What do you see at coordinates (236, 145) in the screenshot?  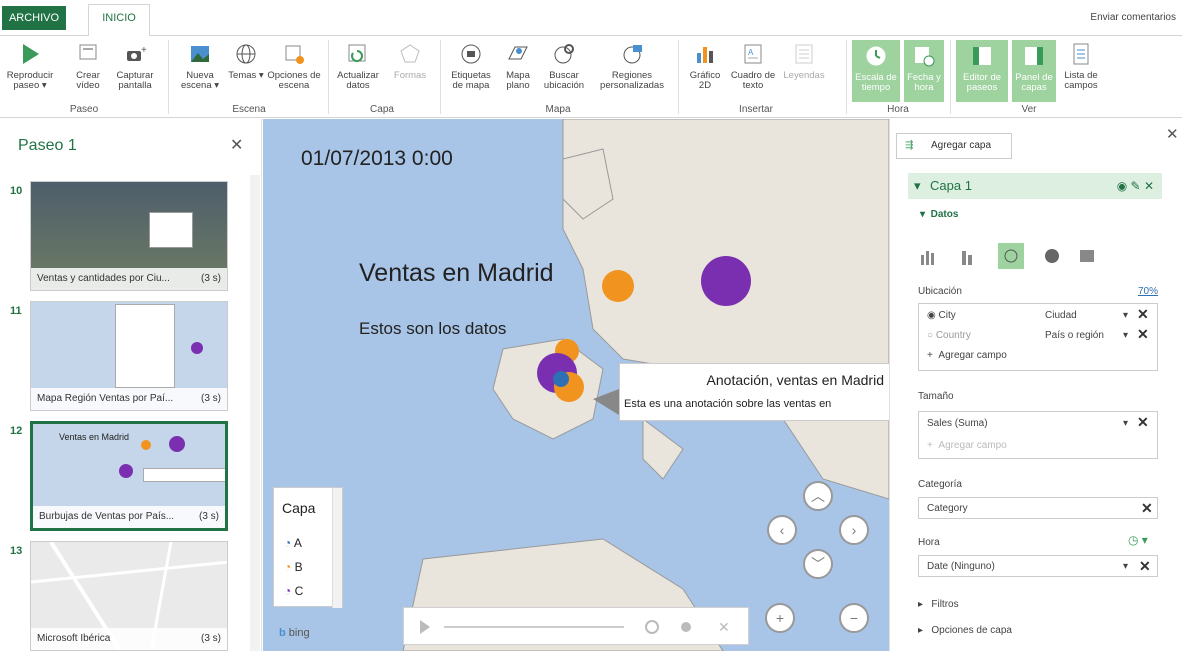 I see `close-tour-pane-icon: ✕` at bounding box center [236, 145].